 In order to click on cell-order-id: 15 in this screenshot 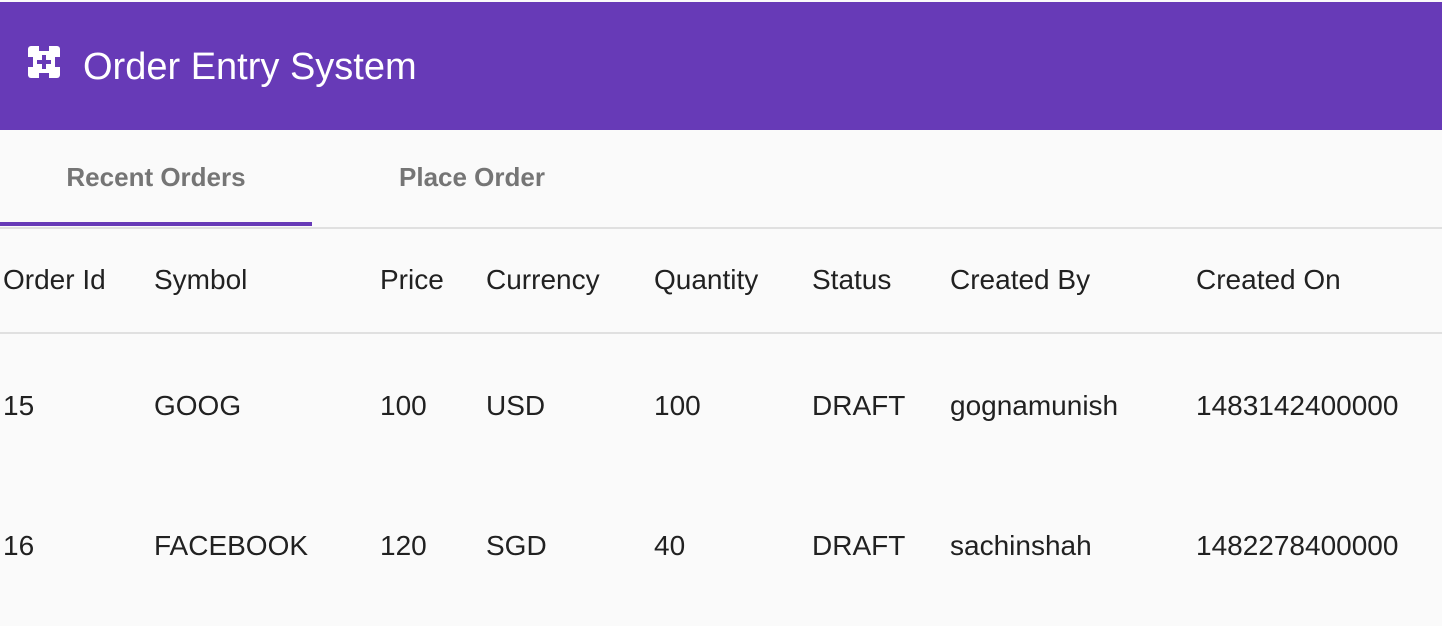, I will do `click(19, 405)`.